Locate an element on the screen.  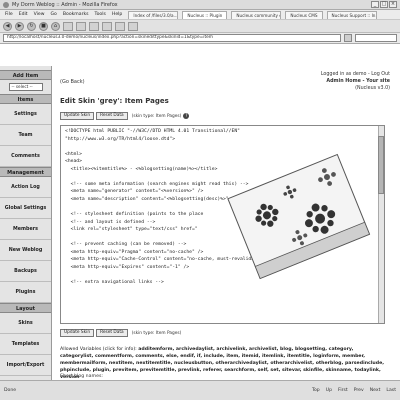
status-nav-top: Top is located at coordinates (316, 390).